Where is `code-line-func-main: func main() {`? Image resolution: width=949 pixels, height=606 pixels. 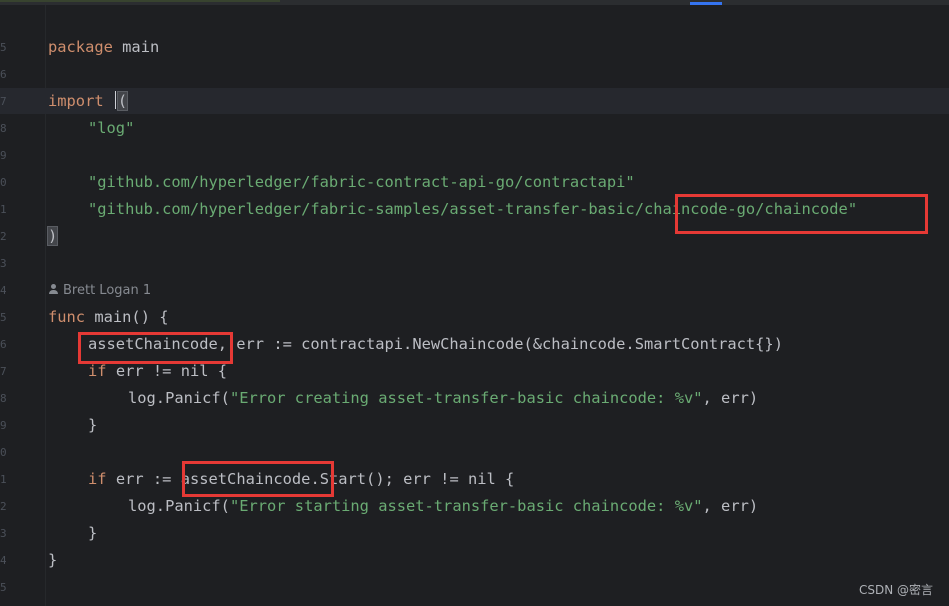
code-line-func-main: func main() { is located at coordinates (108, 317).